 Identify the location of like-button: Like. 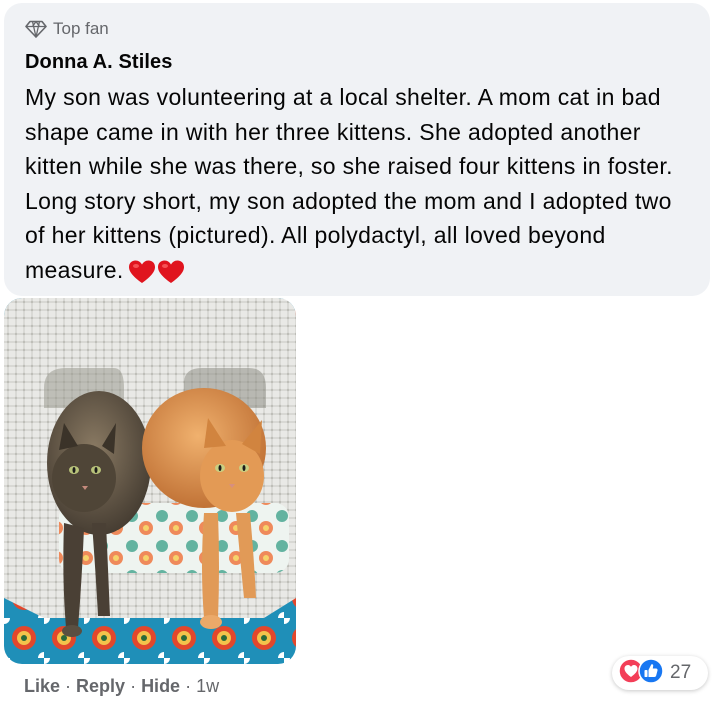
(42, 686).